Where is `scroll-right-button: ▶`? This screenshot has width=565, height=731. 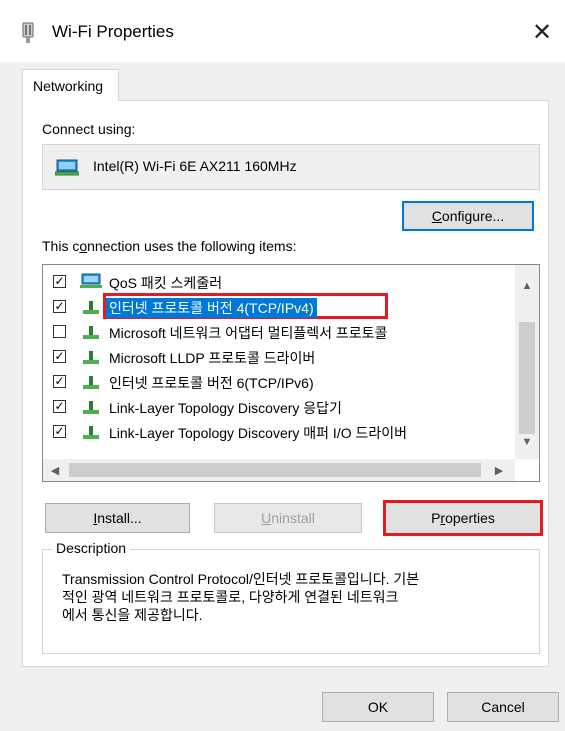
scroll-right-button: ▶ is located at coordinates (499, 470).